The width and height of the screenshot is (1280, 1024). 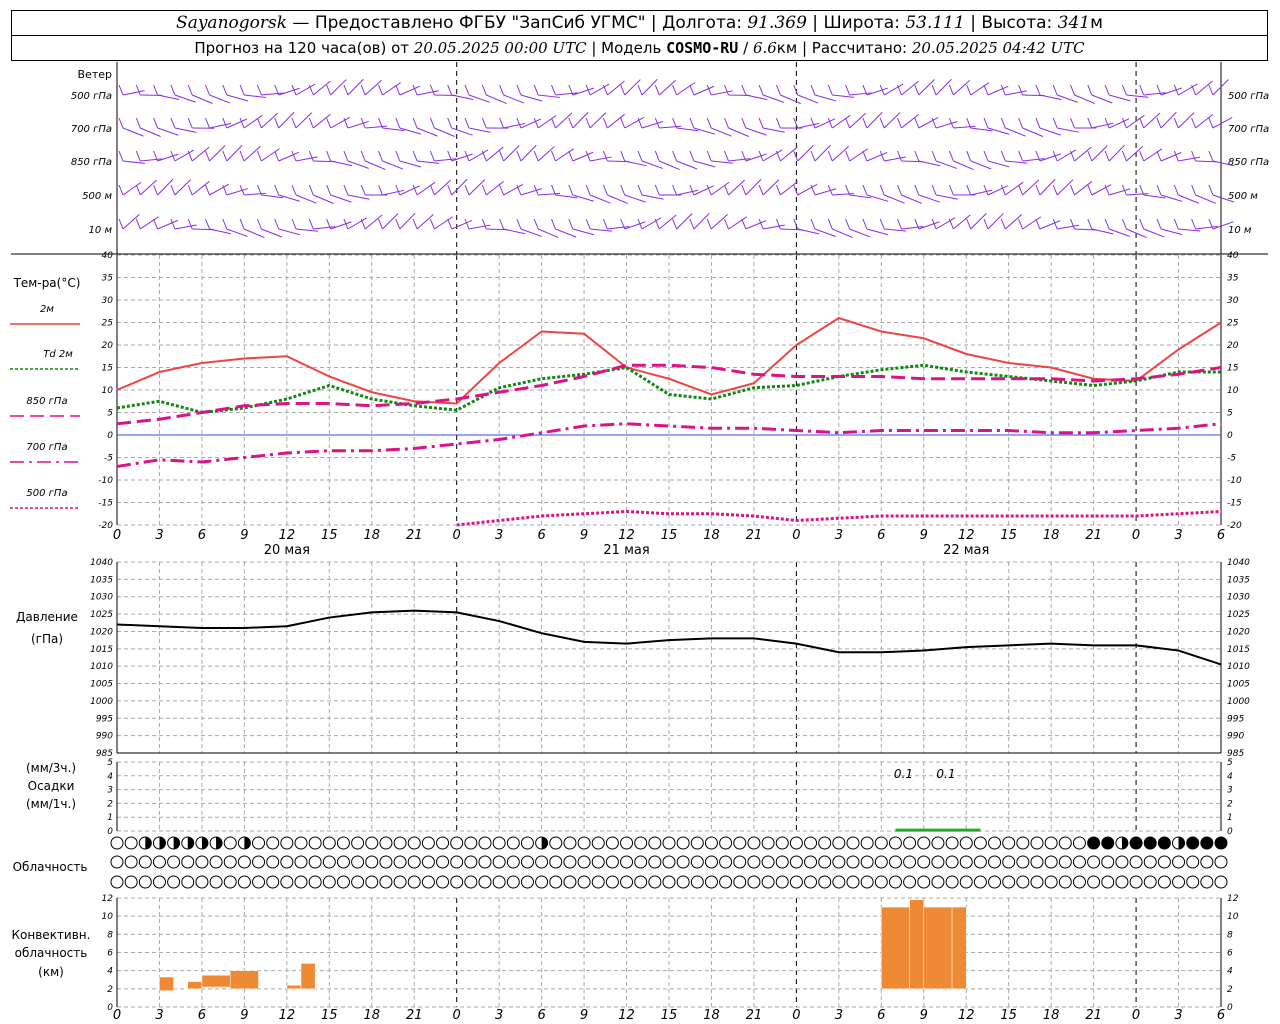 What do you see at coordinates (1238, 598) in the screenshot?
I see `y-tick-label-right: 1030` at bounding box center [1238, 598].